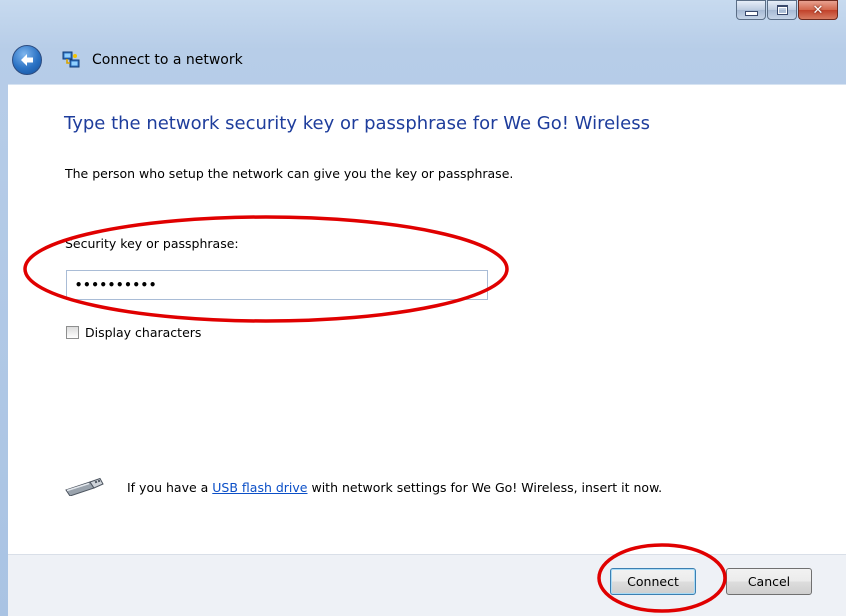 This screenshot has width=846, height=616. I want to click on navigation-bar: Connect to a network, so click(127, 60).